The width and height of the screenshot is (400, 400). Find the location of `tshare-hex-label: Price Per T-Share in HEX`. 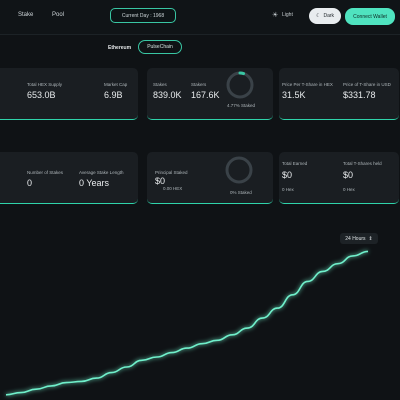

tshare-hex-label: Price Per T-Share in HEX is located at coordinates (307, 84).